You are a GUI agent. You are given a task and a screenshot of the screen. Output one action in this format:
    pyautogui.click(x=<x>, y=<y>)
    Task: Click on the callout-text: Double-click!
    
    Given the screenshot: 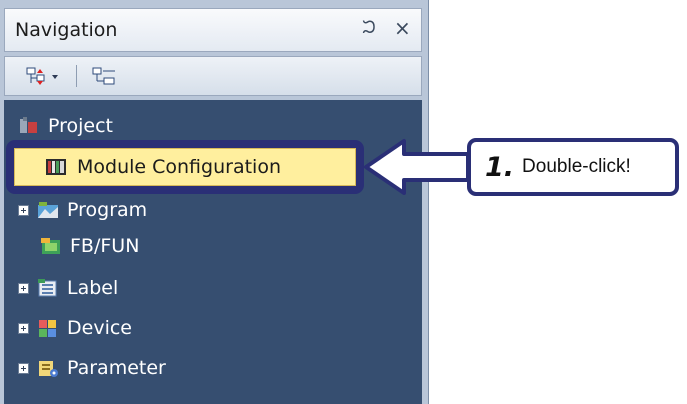 What is the action you would take?
    pyautogui.click(x=576, y=166)
    